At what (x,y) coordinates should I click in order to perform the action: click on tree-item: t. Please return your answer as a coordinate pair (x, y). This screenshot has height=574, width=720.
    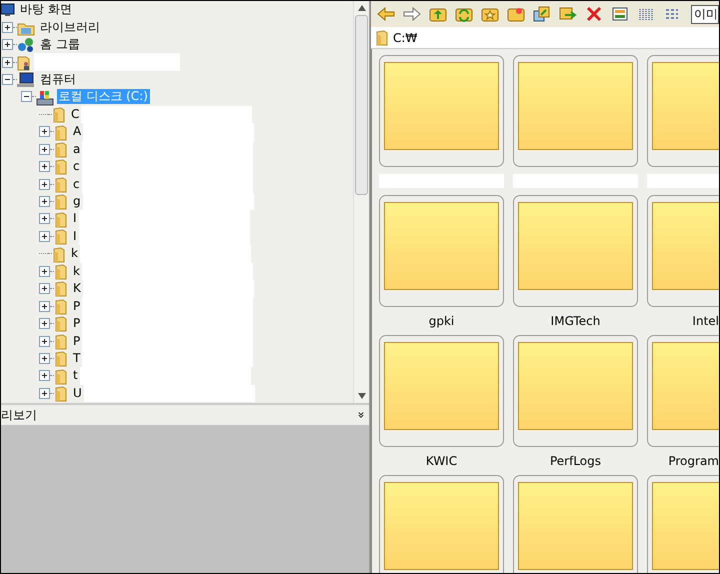
    Looking at the image, I should click on (75, 376).